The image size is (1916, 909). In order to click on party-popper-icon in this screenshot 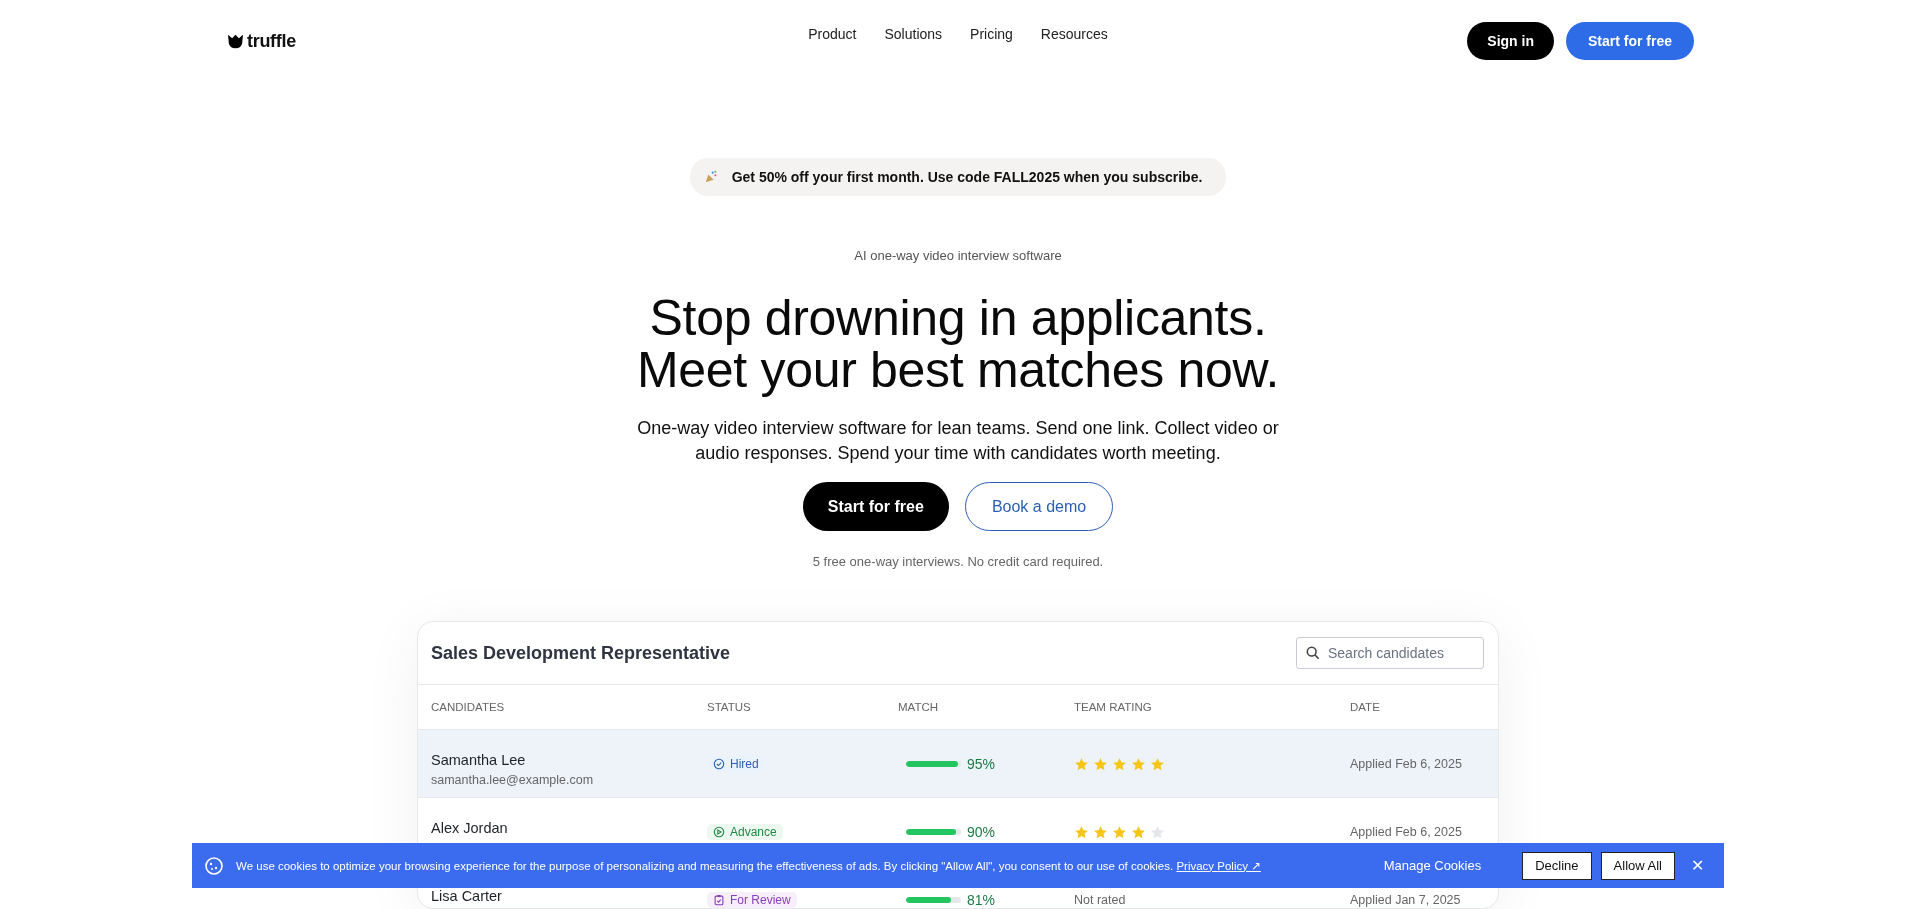, I will do `click(710, 177)`.